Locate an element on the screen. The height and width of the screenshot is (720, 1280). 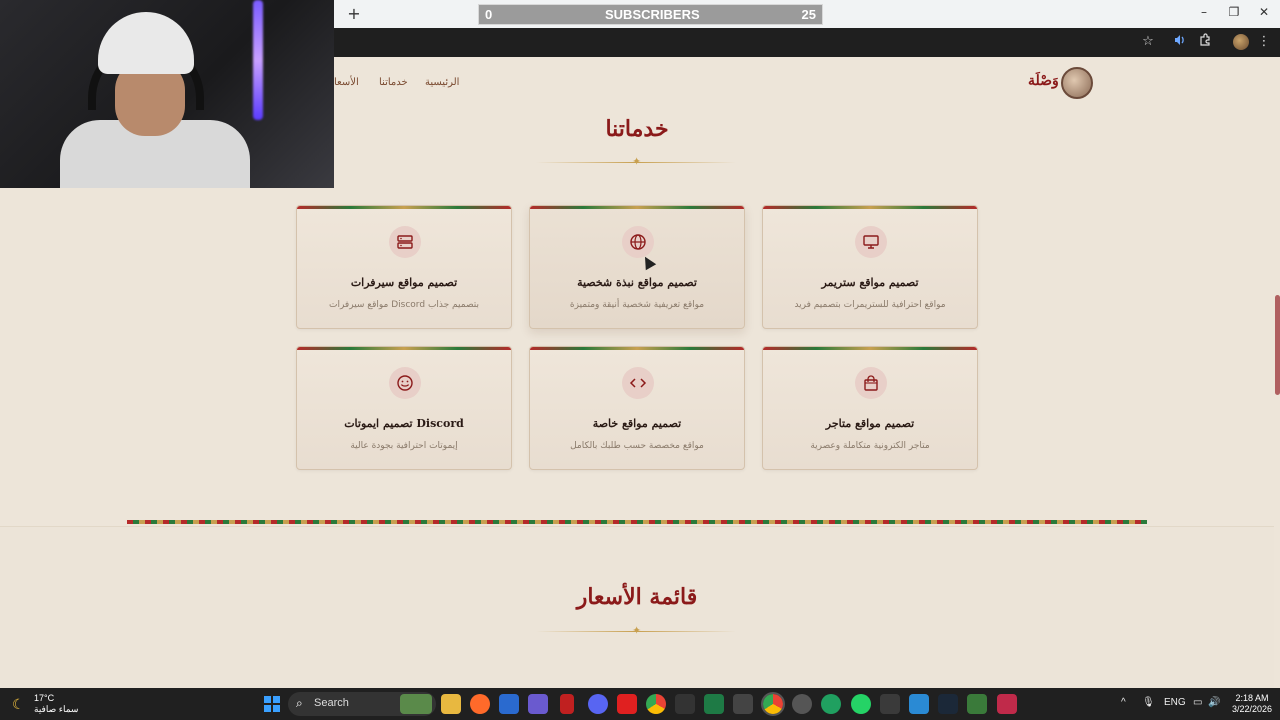
app-icon-circle is located at coordinates (802, 704).